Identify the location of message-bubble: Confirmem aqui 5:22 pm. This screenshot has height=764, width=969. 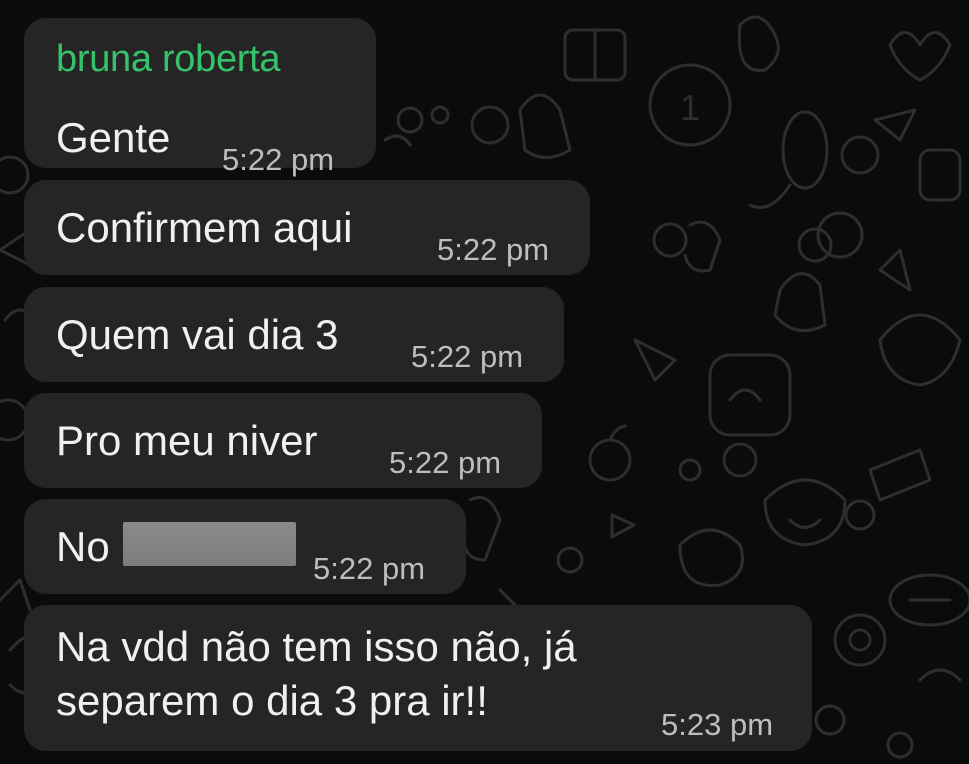
(307, 227).